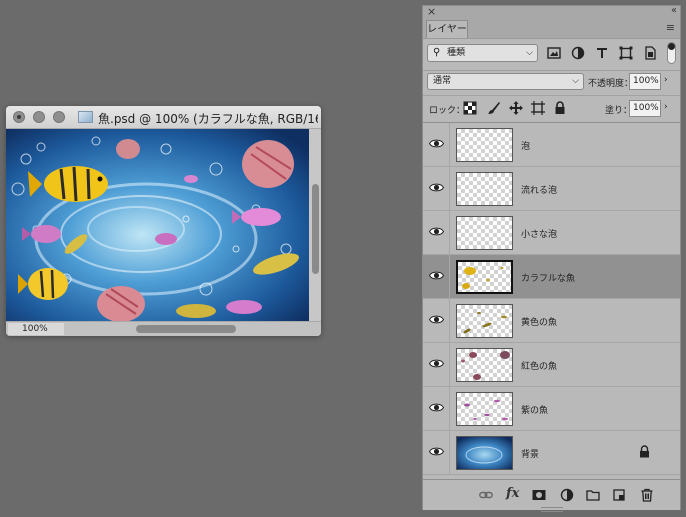 The height and width of the screenshot is (517, 686). What do you see at coordinates (19, 117) in the screenshot?
I see `window-close-button` at bounding box center [19, 117].